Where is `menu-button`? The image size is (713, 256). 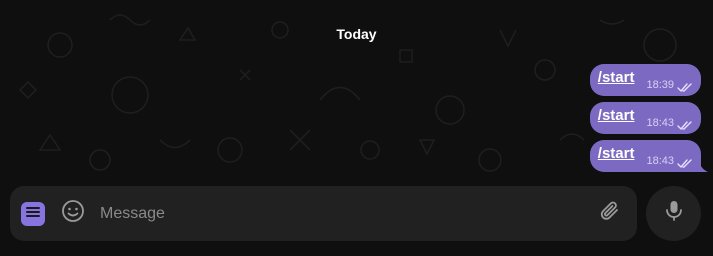 menu-button is located at coordinates (33, 213).